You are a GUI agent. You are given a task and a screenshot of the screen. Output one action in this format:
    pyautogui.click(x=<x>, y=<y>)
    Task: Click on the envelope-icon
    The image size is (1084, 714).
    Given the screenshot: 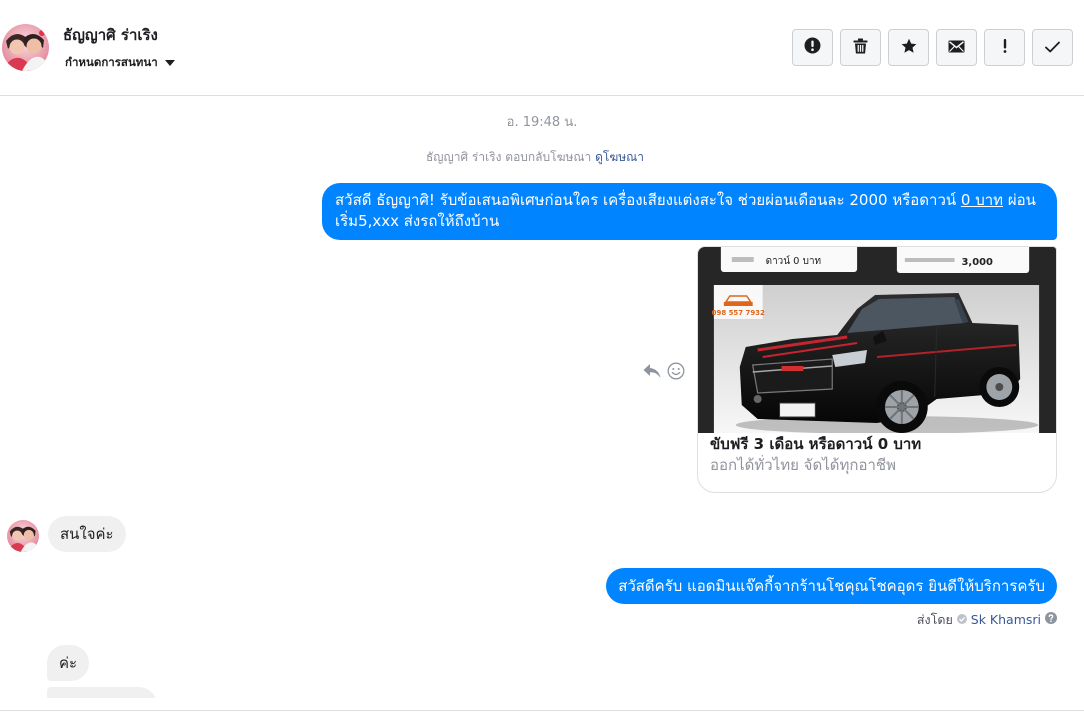 What is the action you would take?
    pyautogui.click(x=956, y=47)
    